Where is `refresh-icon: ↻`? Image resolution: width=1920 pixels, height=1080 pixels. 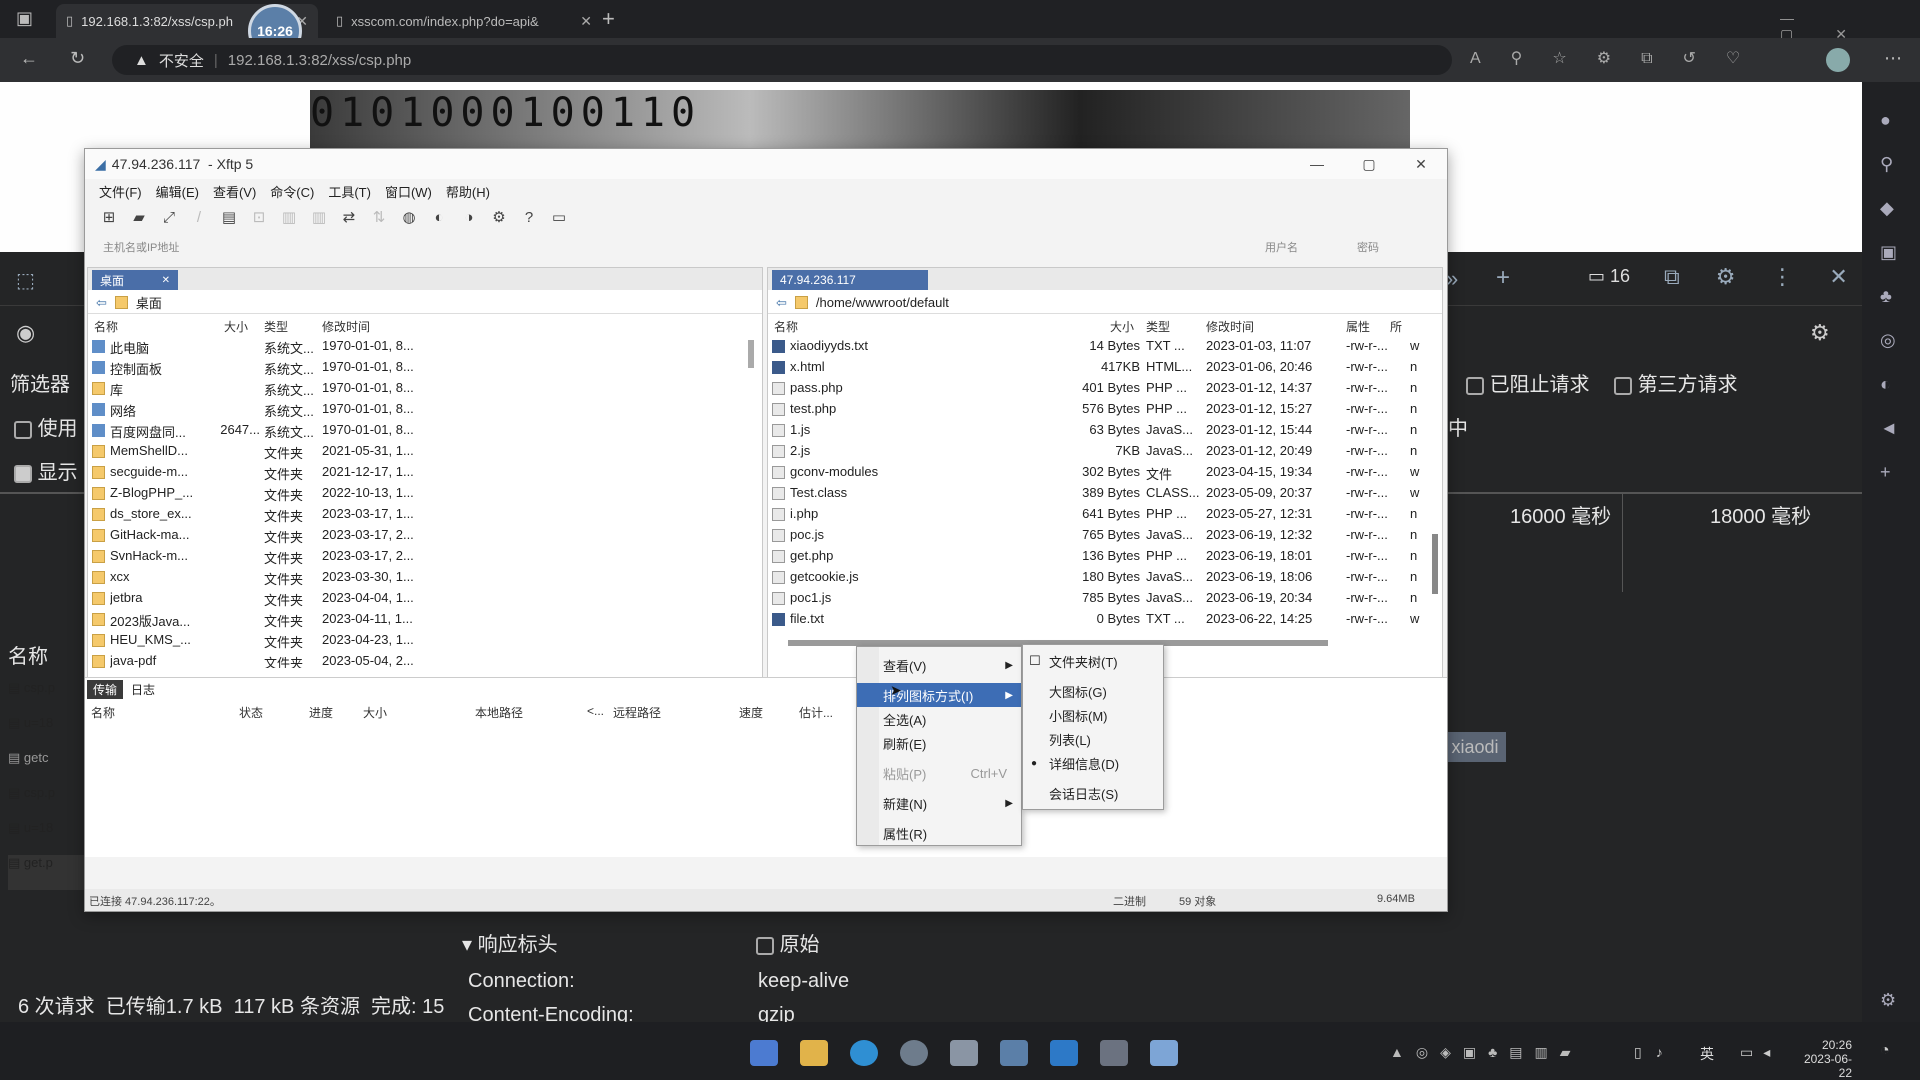 refresh-icon: ↻ is located at coordinates (77, 58).